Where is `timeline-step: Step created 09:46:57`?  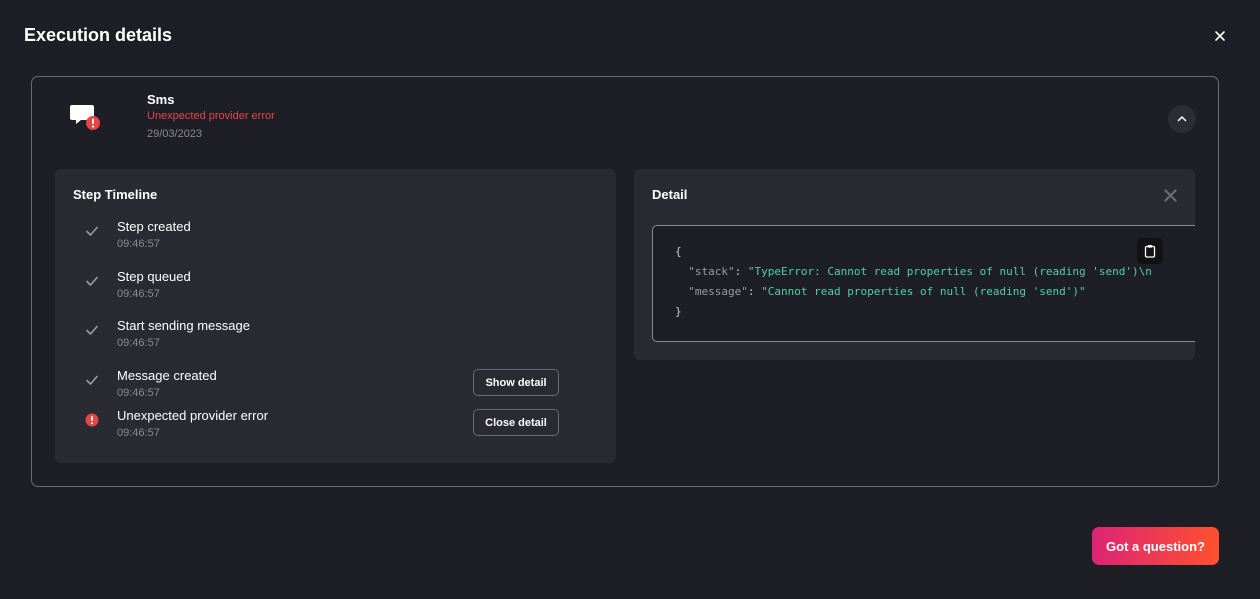
timeline-step: Step created 09:46:57 is located at coordinates (335, 239).